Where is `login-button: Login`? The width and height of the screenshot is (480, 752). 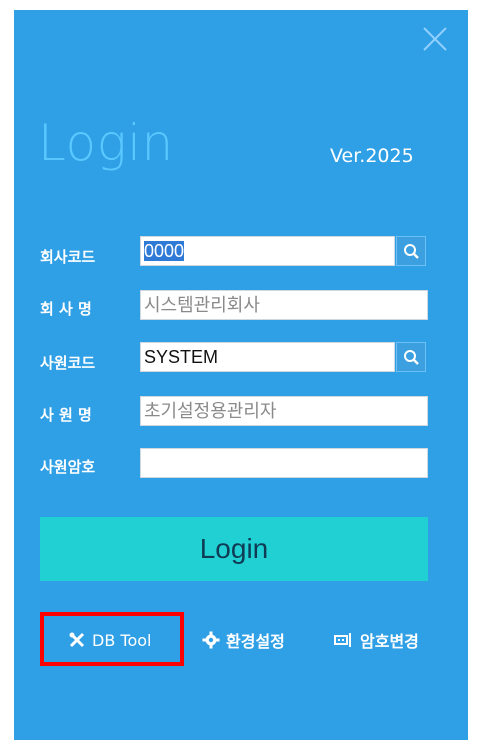
login-button: Login is located at coordinates (234, 549).